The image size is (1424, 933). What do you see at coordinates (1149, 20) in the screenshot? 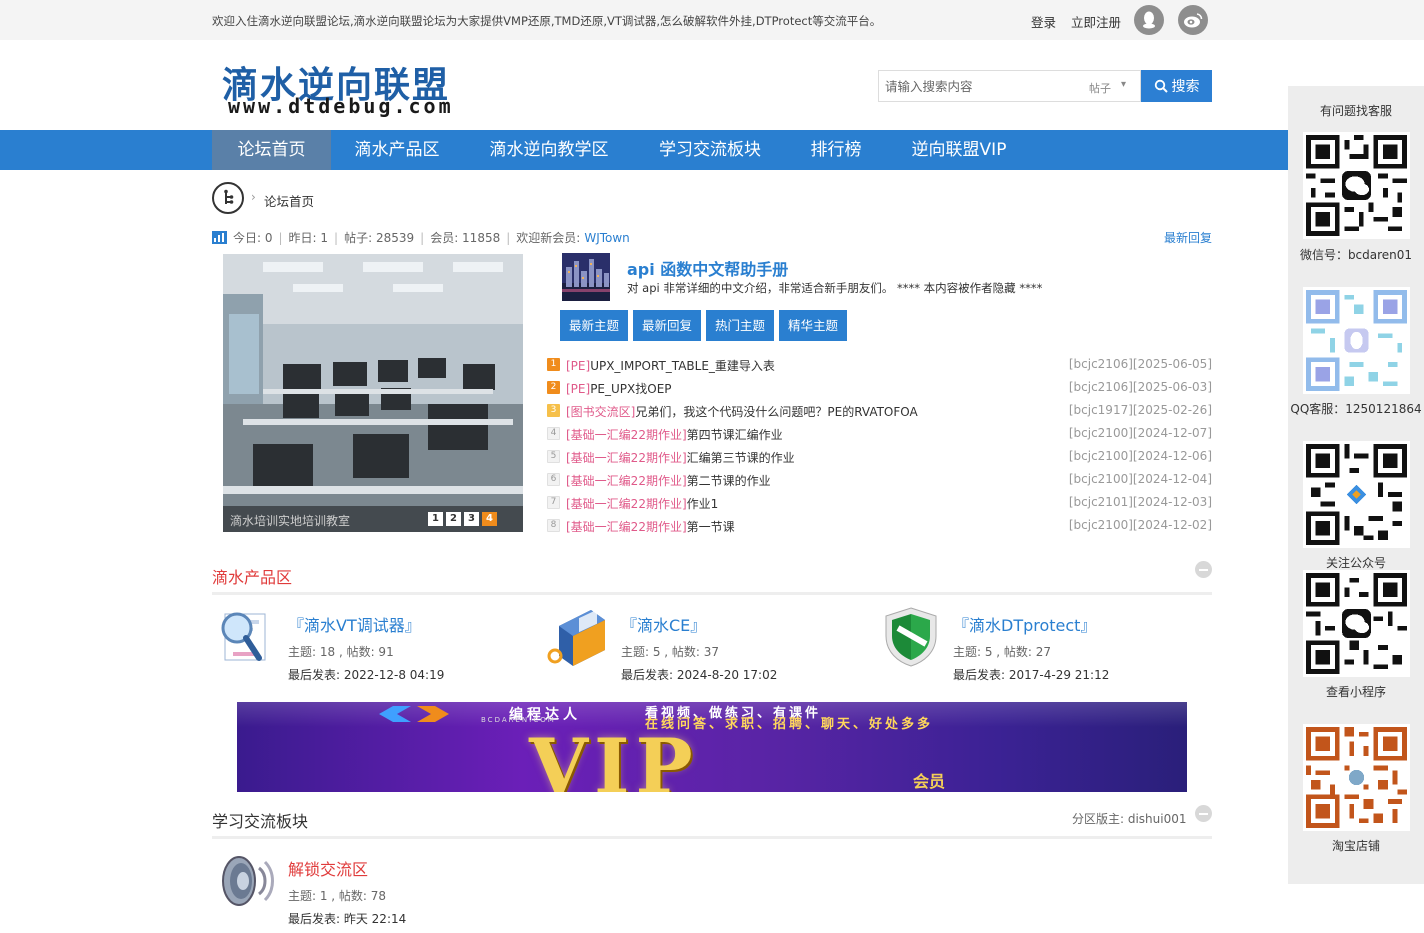
I see `qq-icon` at bounding box center [1149, 20].